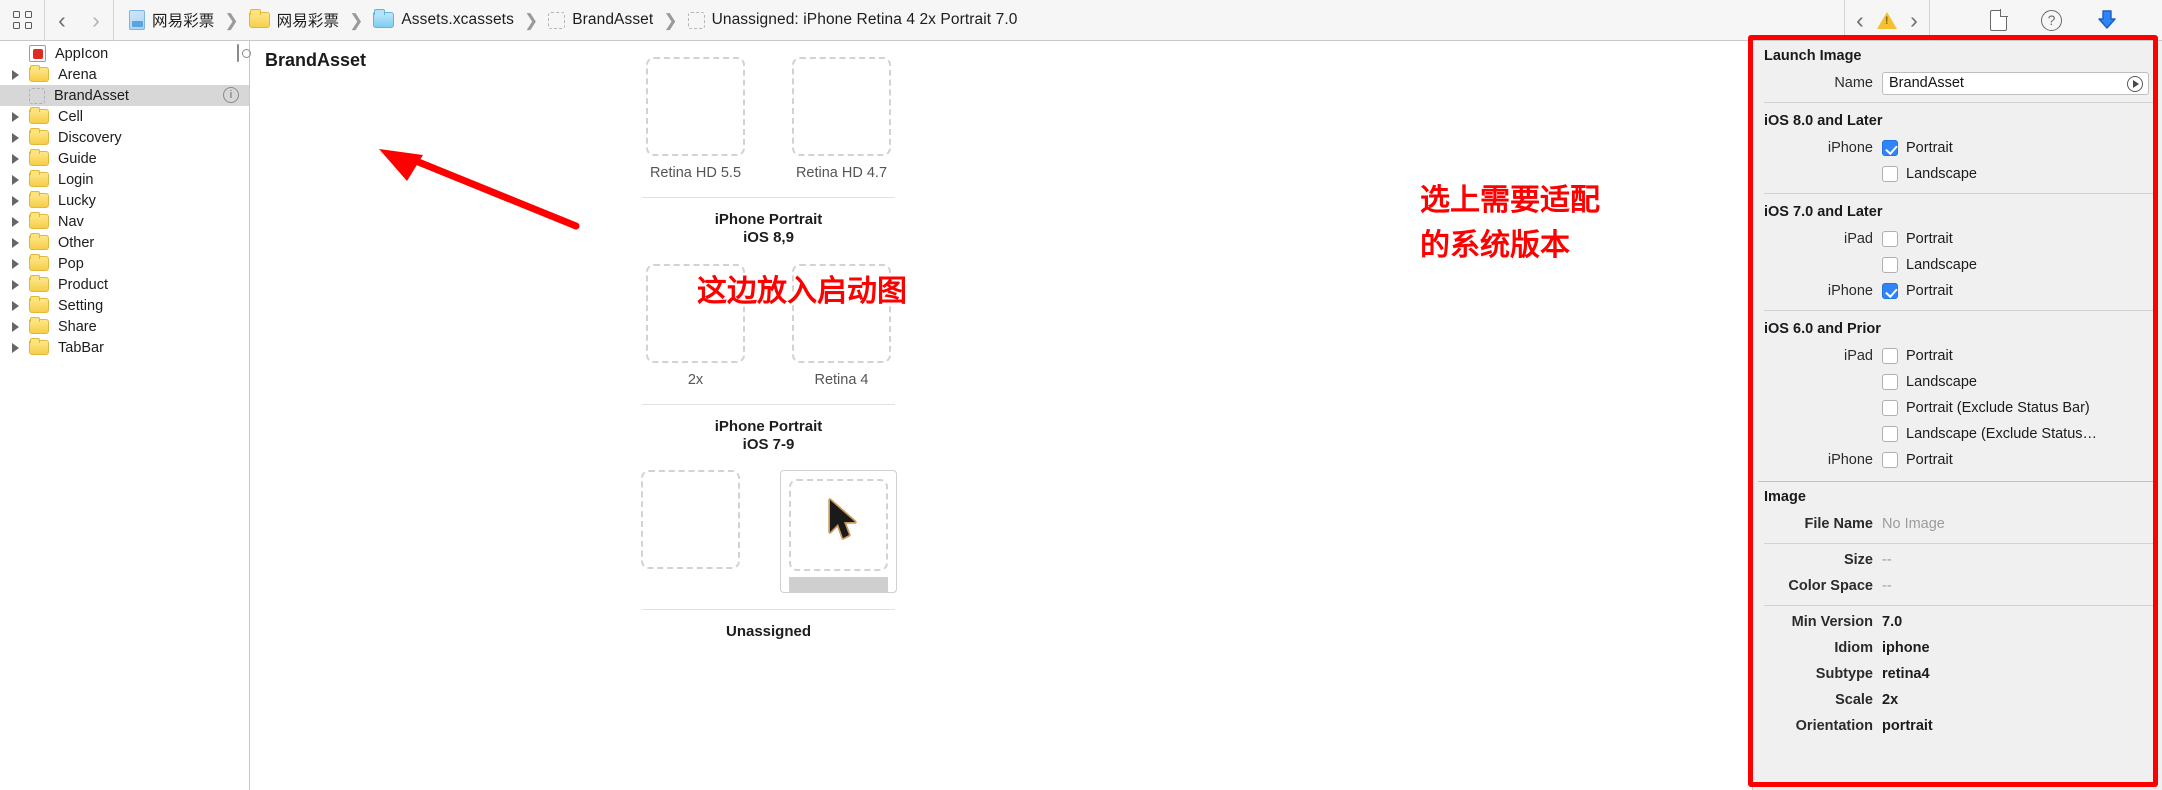  I want to click on slot-group-title-line2: iOS 8,9, so click(768, 238).